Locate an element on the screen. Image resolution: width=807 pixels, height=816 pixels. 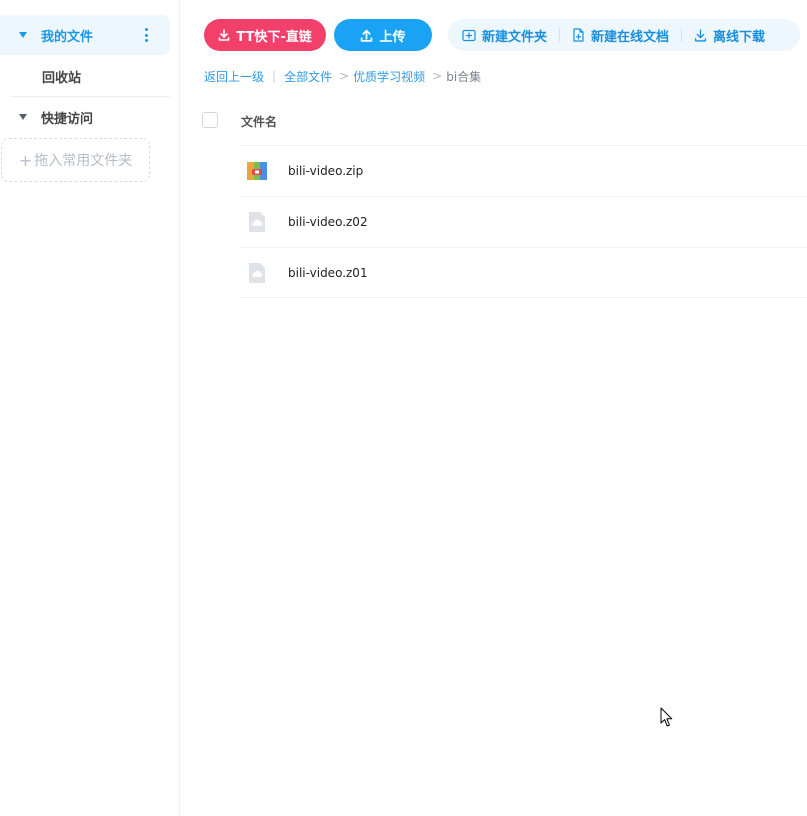
sidebar-item-label: 快捷访问 is located at coordinates (67, 119).